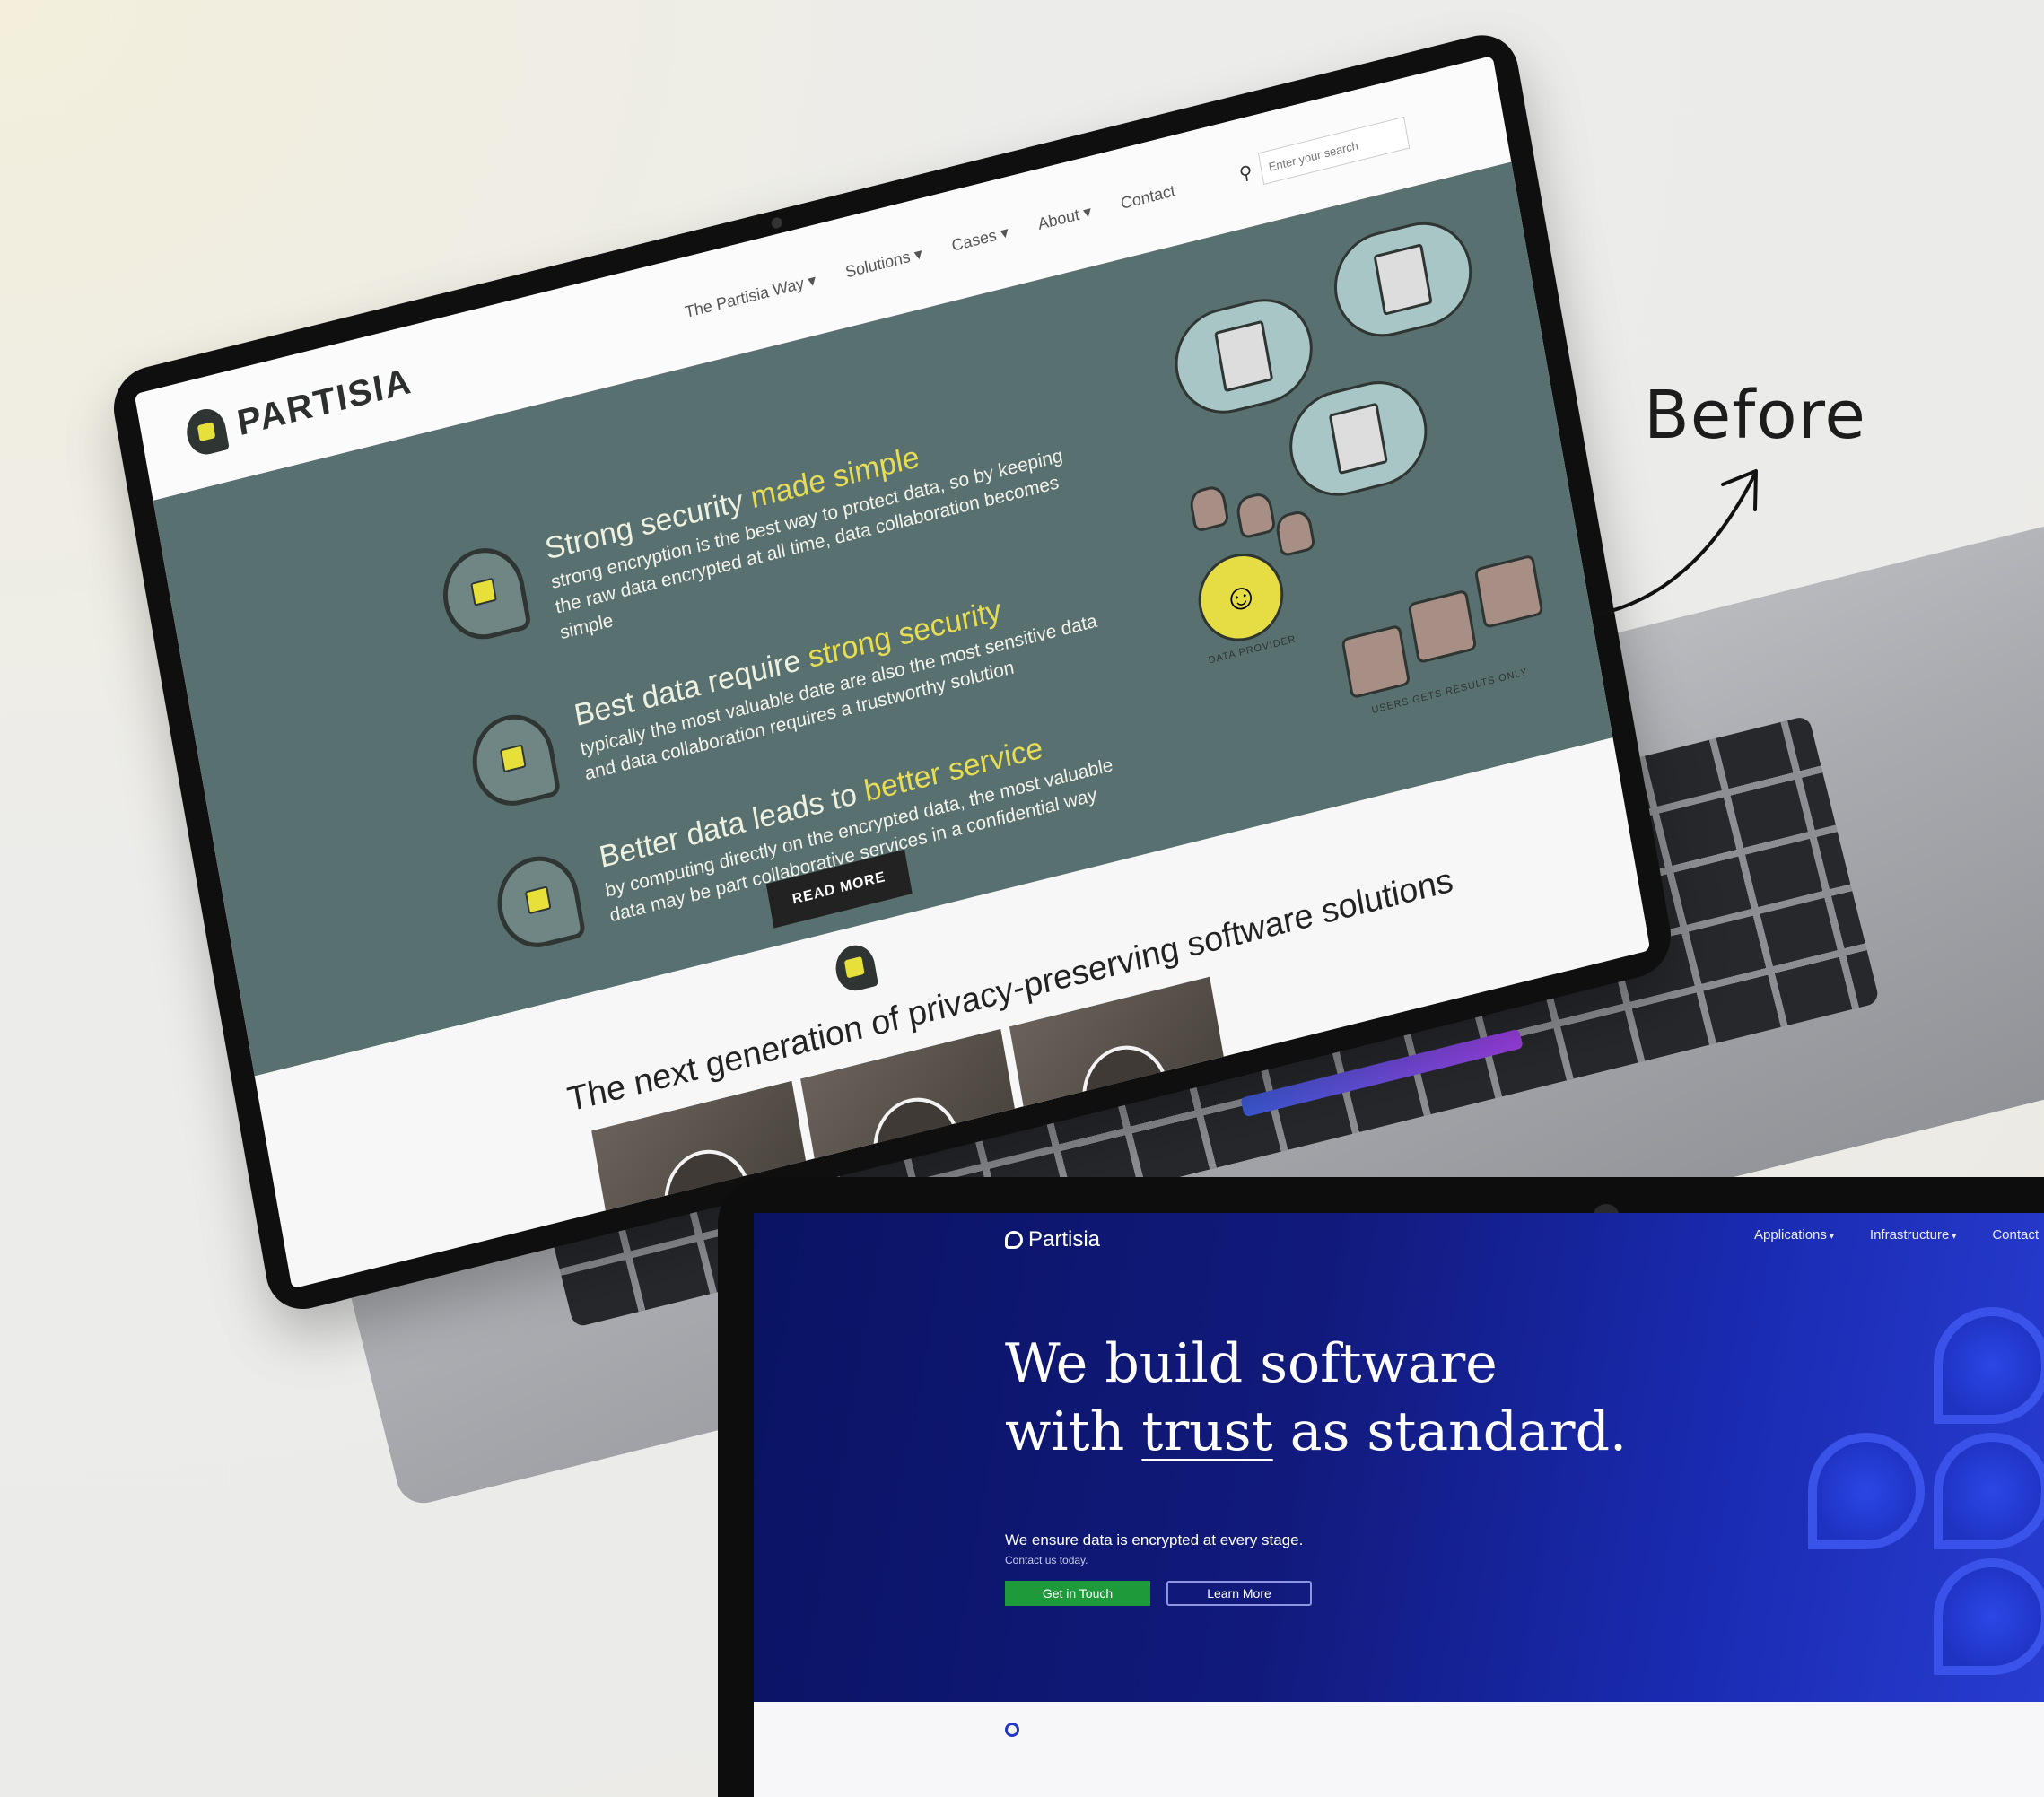 The height and width of the screenshot is (1797, 2044). Describe the element at coordinates (1077, 1593) in the screenshot. I see `get-in-touch-button: Get in Touch` at that location.